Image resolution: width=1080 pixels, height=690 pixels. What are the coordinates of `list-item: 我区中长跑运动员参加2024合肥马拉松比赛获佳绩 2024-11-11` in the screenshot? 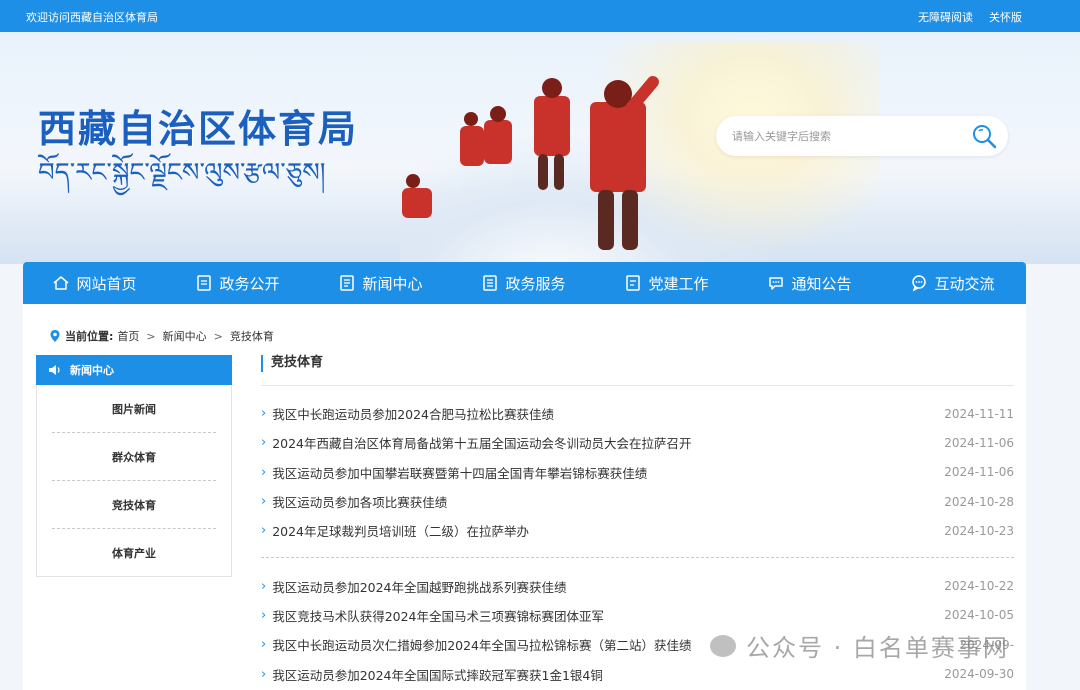 It's located at (637, 413).